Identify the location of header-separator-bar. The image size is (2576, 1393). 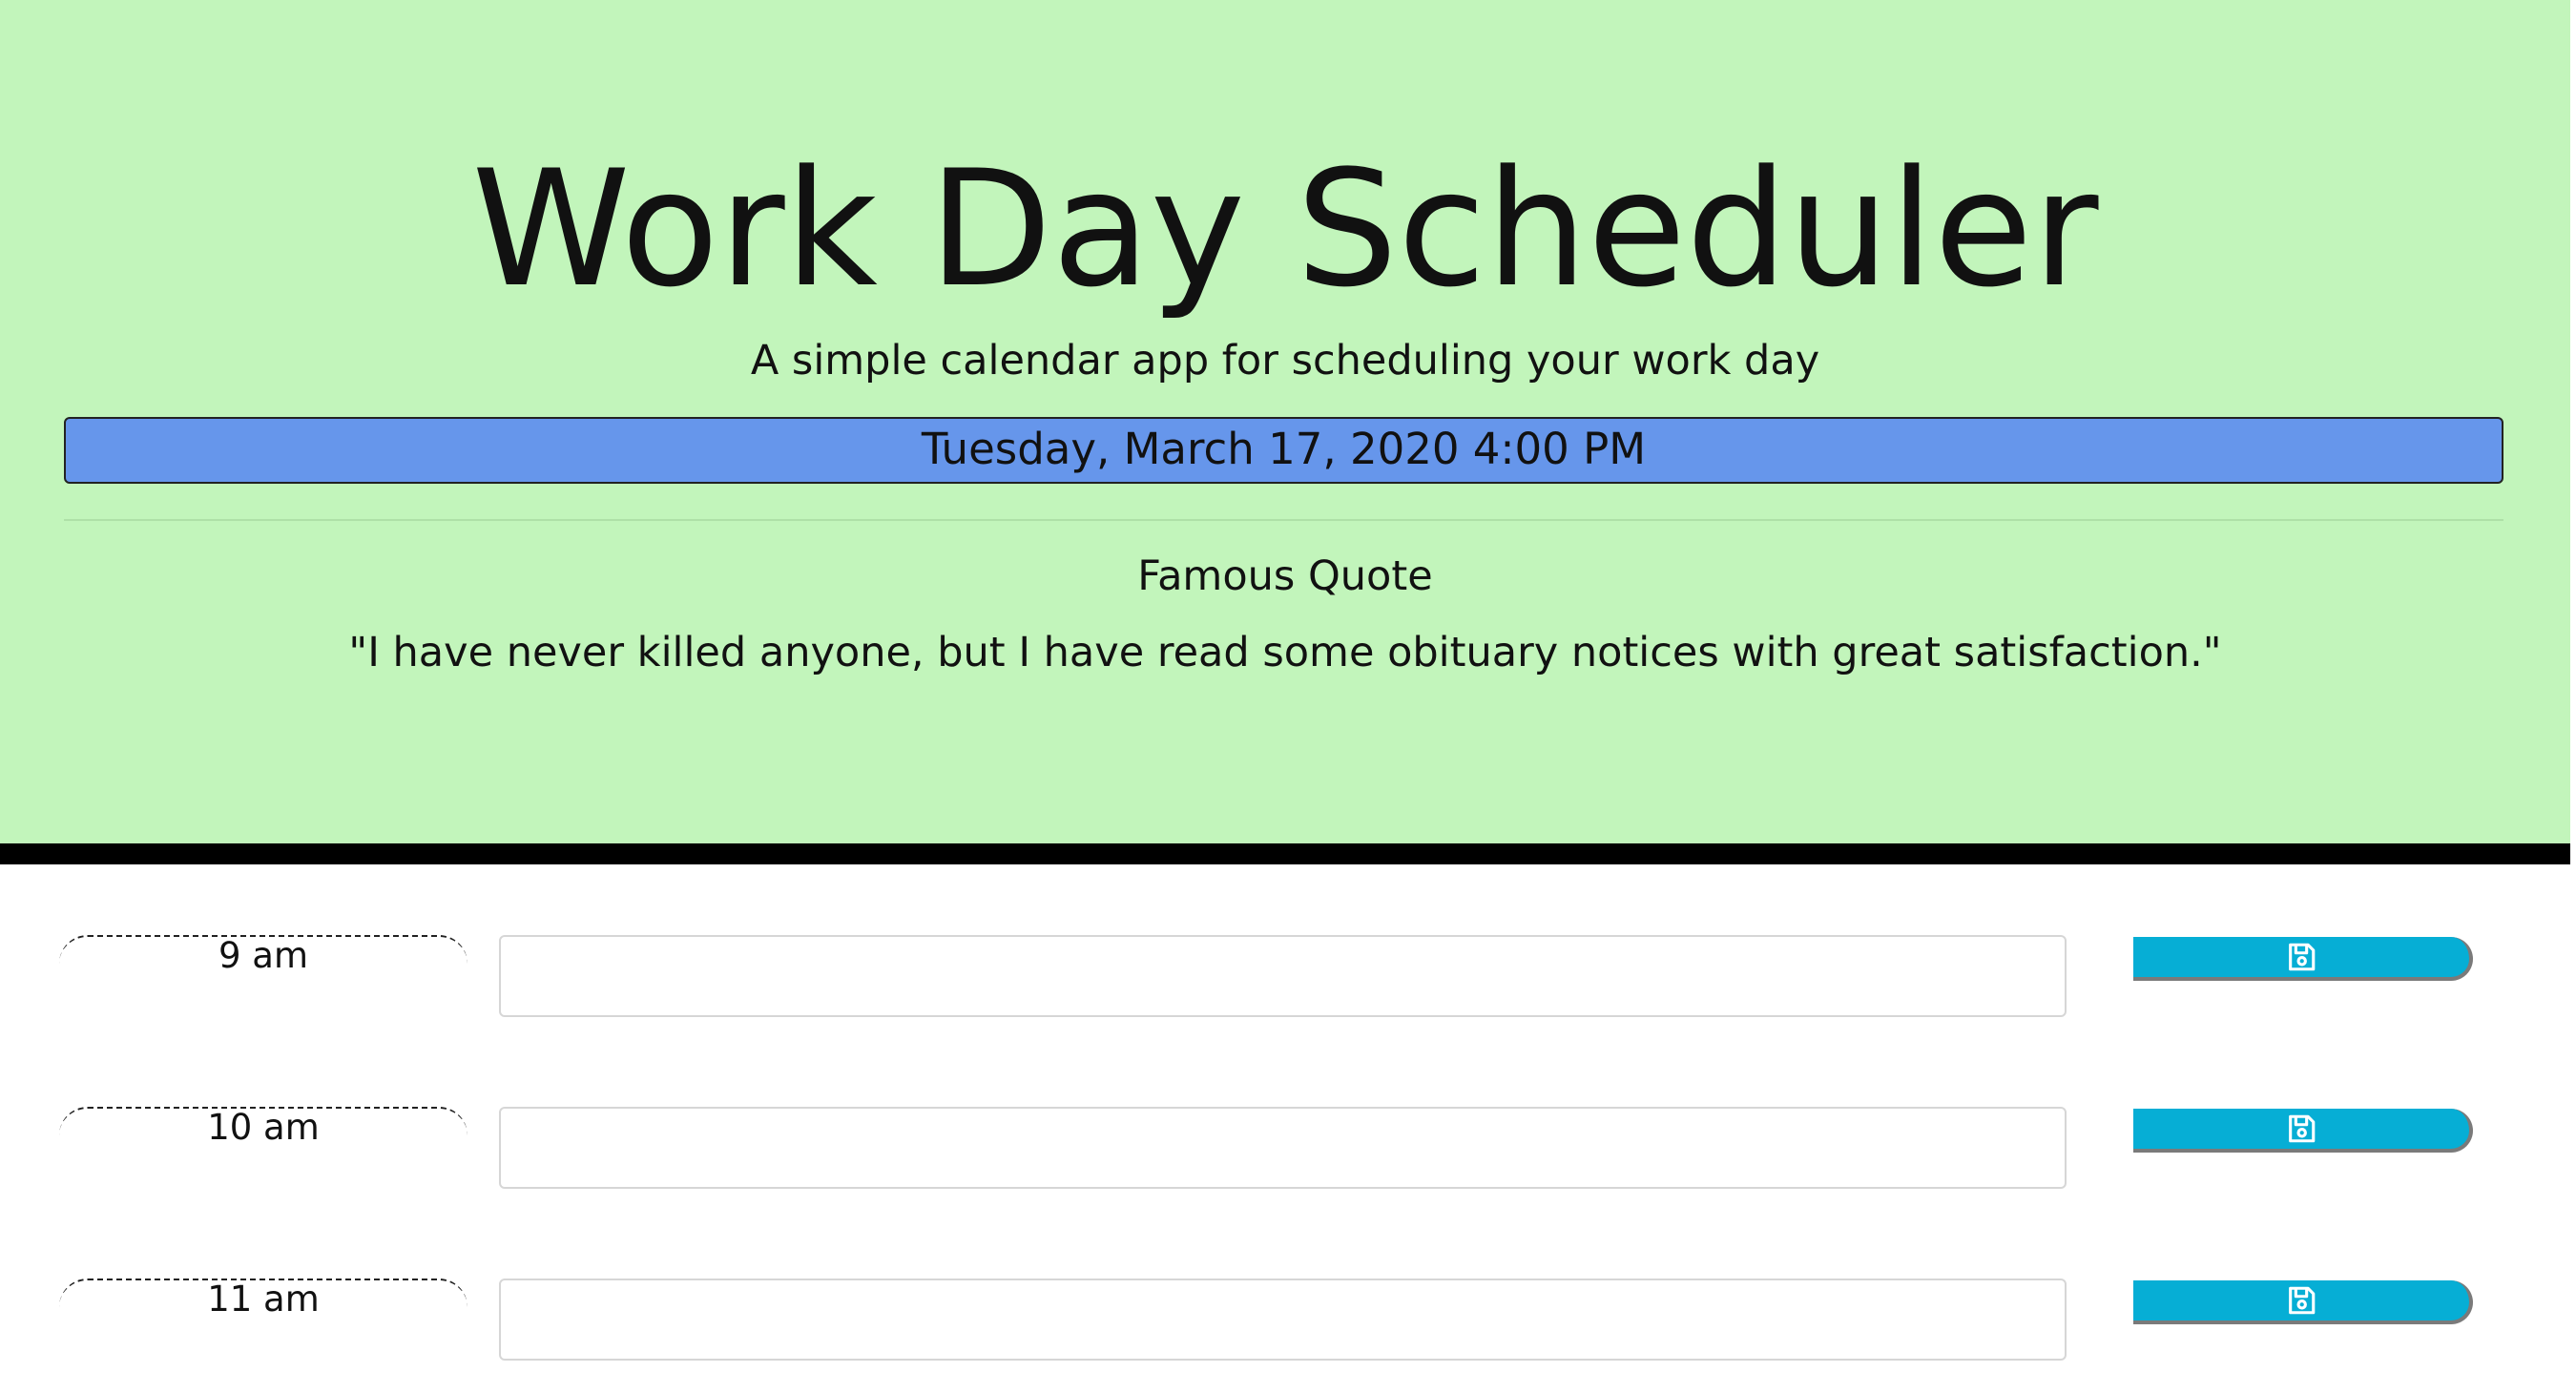
(1285, 853).